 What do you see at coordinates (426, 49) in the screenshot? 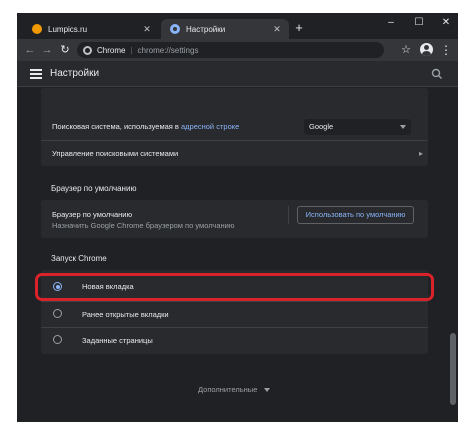
I see `profile-avatar-icon` at bounding box center [426, 49].